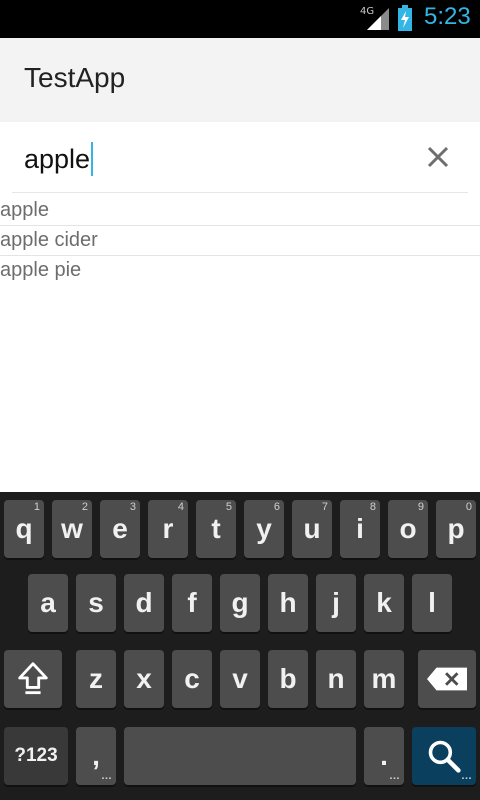 The image size is (480, 800). I want to click on key-g: g, so click(240, 603).